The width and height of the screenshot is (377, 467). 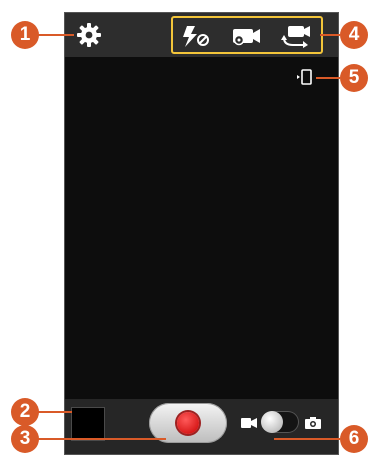 I want to click on video-camera-icon, so click(x=249, y=423).